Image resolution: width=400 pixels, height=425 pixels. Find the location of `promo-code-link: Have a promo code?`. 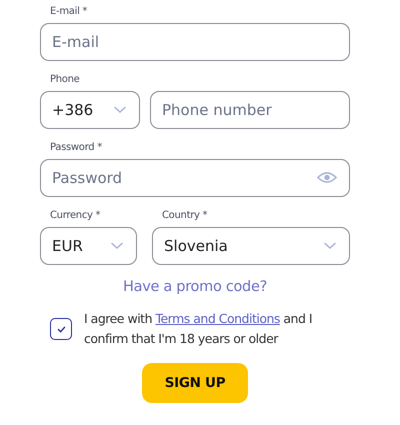

promo-code-link: Have a promo code? is located at coordinates (195, 287).